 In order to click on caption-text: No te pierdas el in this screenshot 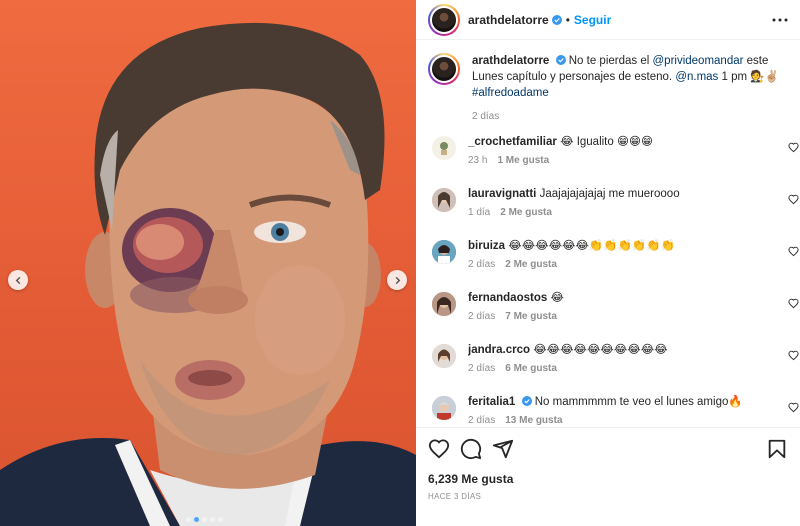, I will do `click(610, 61)`.